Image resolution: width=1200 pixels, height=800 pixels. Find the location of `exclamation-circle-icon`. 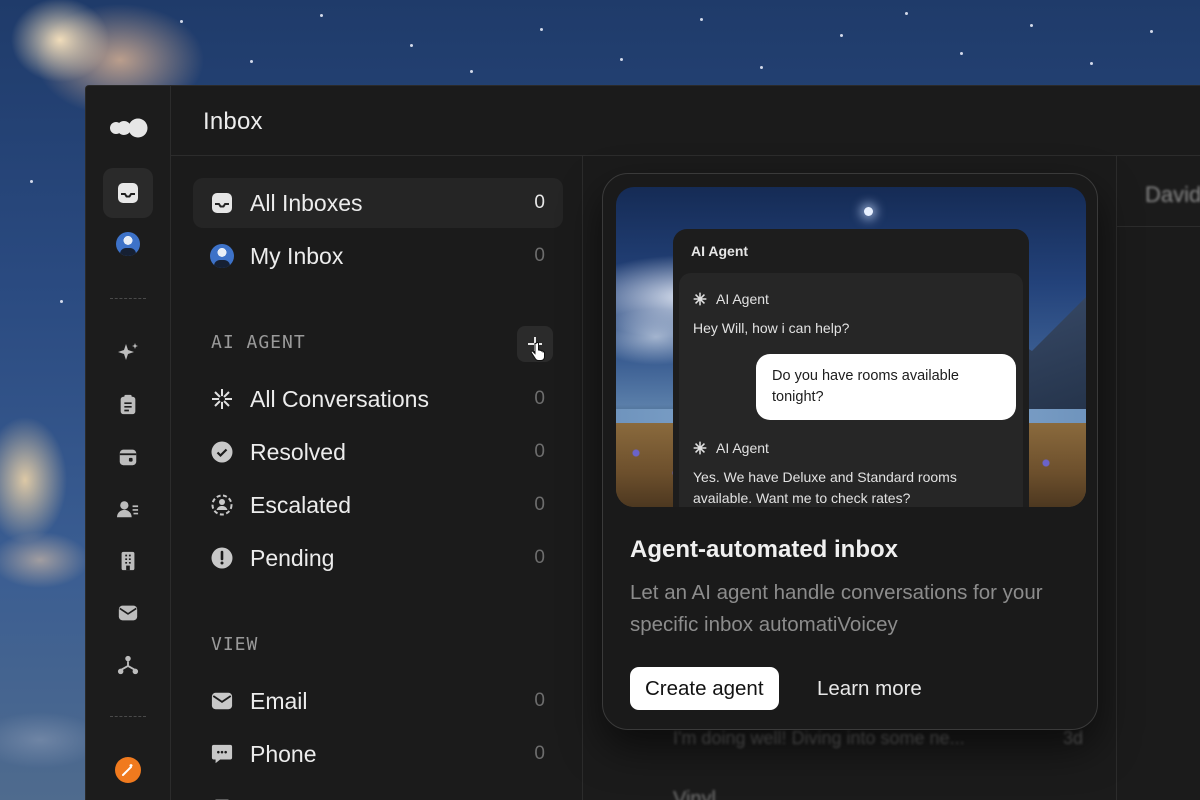

exclamation-circle-icon is located at coordinates (222, 558).